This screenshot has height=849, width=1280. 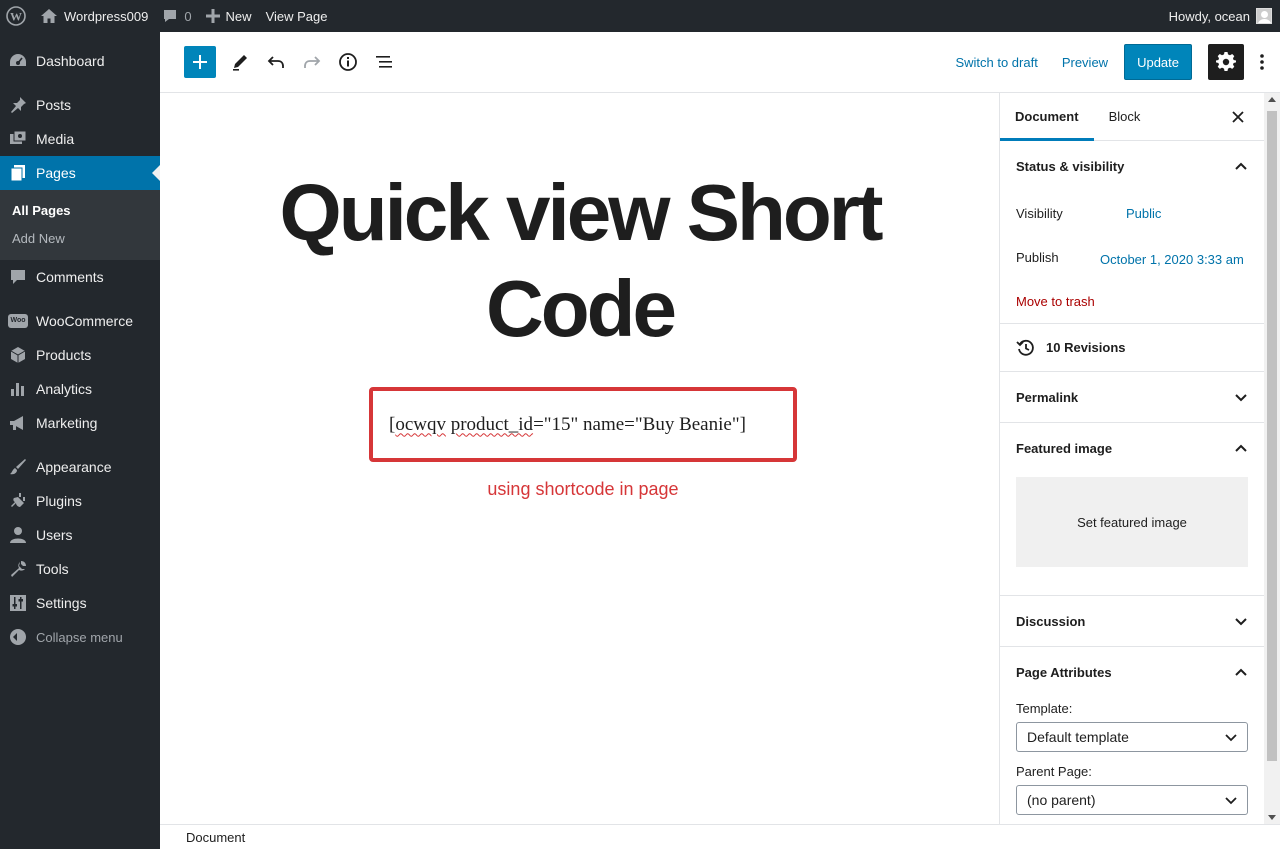 What do you see at coordinates (1272, 99) in the screenshot?
I see `scroll-up-arrow-icon` at bounding box center [1272, 99].